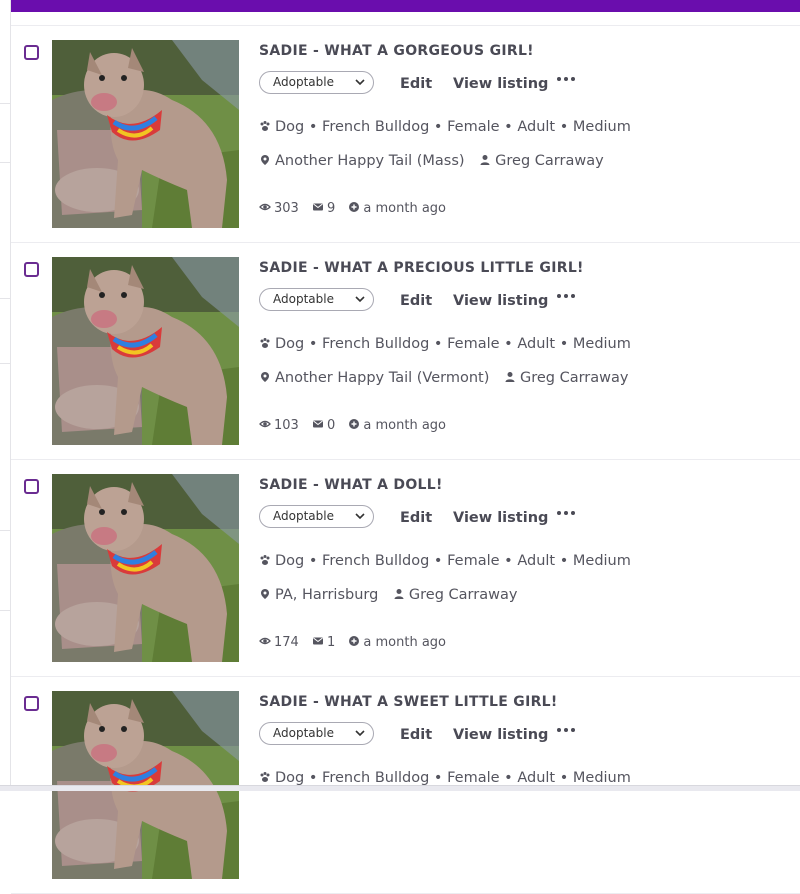  I want to click on listing-stats: 303 9 a month ago, so click(357, 208).